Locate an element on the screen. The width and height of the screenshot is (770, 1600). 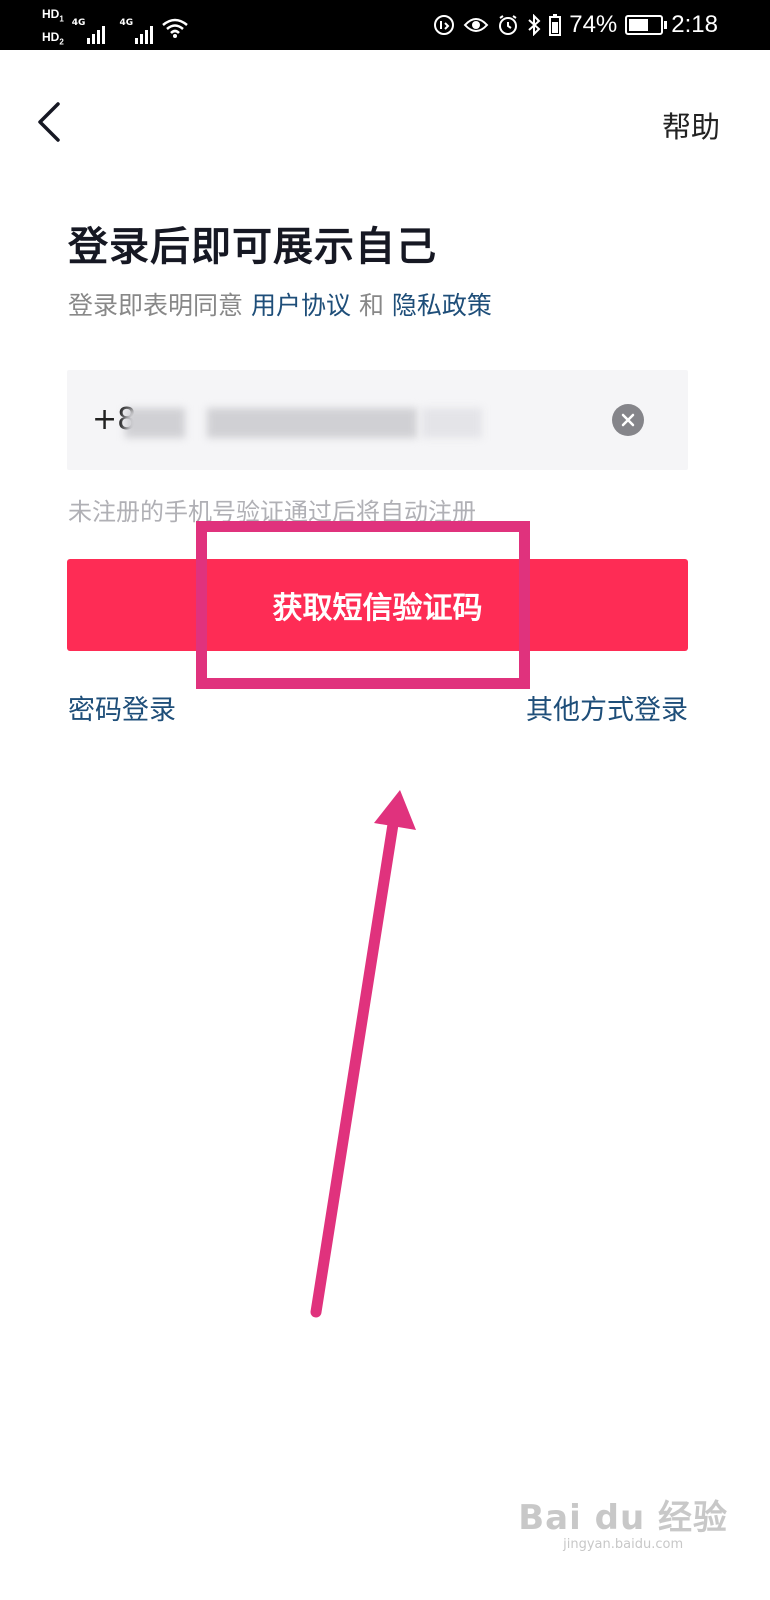
clear-circle-icon is located at coordinates (628, 420).